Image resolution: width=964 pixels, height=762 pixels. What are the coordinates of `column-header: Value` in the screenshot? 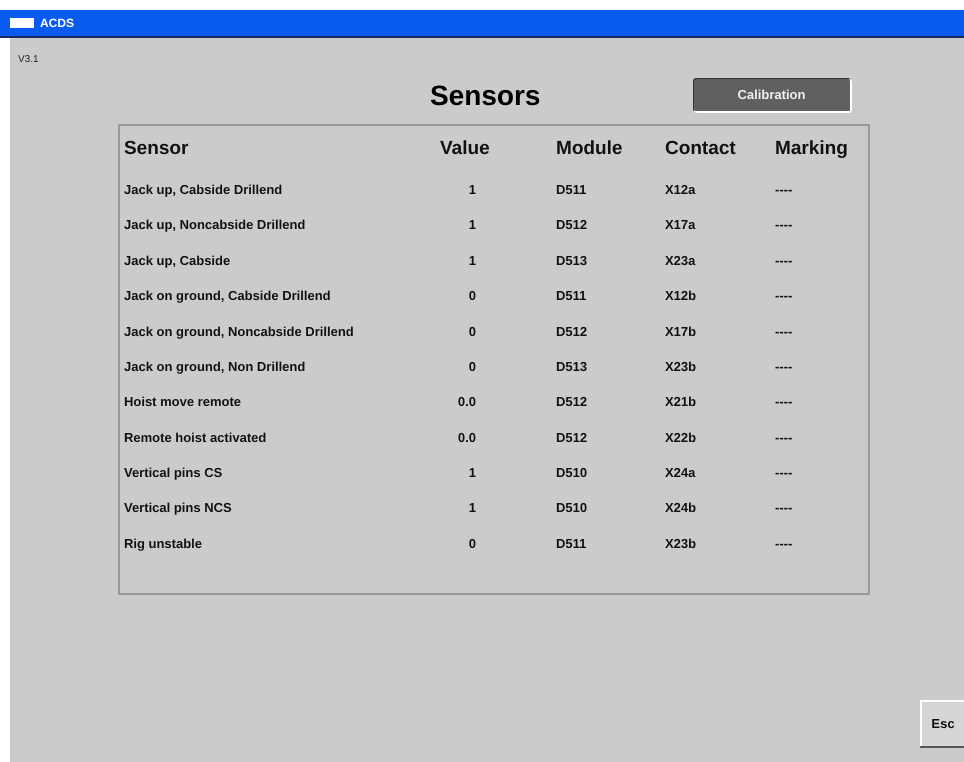 It's located at (465, 148).